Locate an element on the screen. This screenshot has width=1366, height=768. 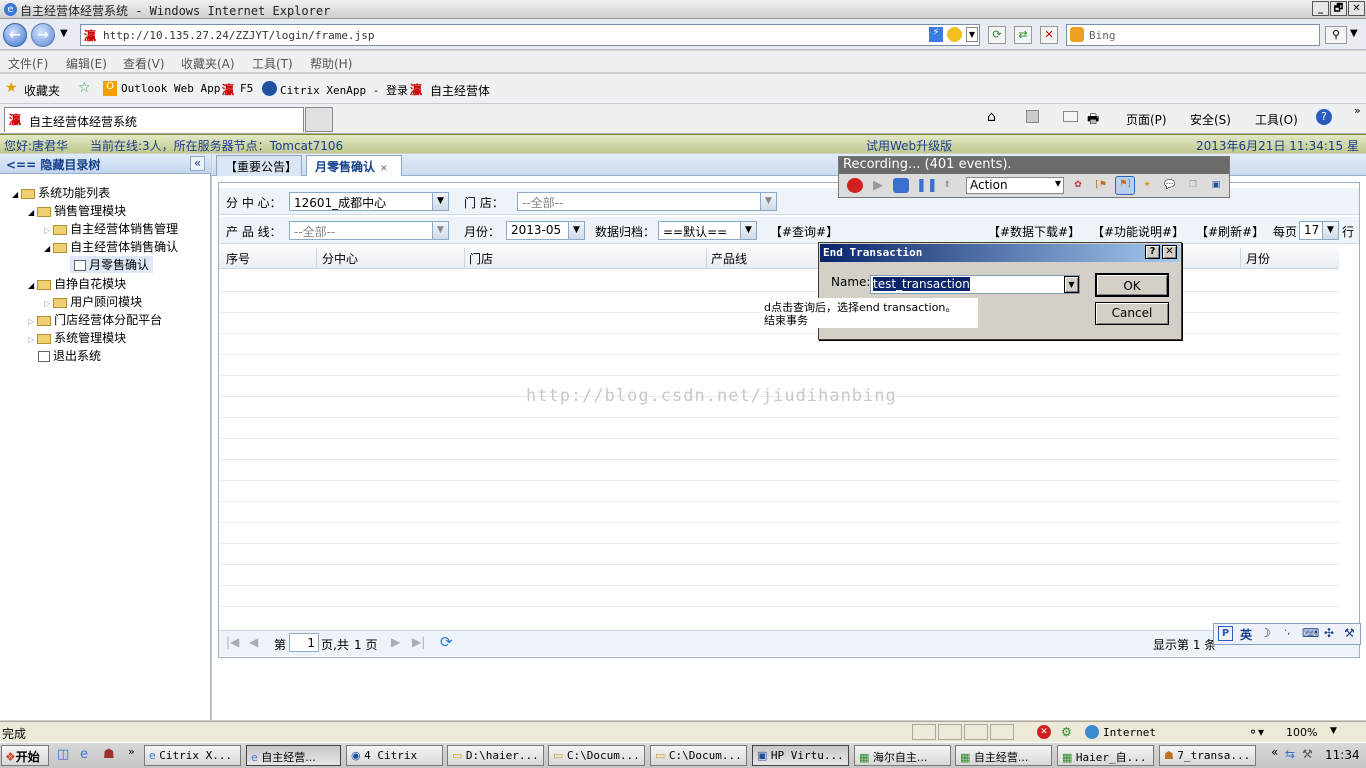
tab-monthly-retail: 月零售确认 ✕ is located at coordinates (354, 165).